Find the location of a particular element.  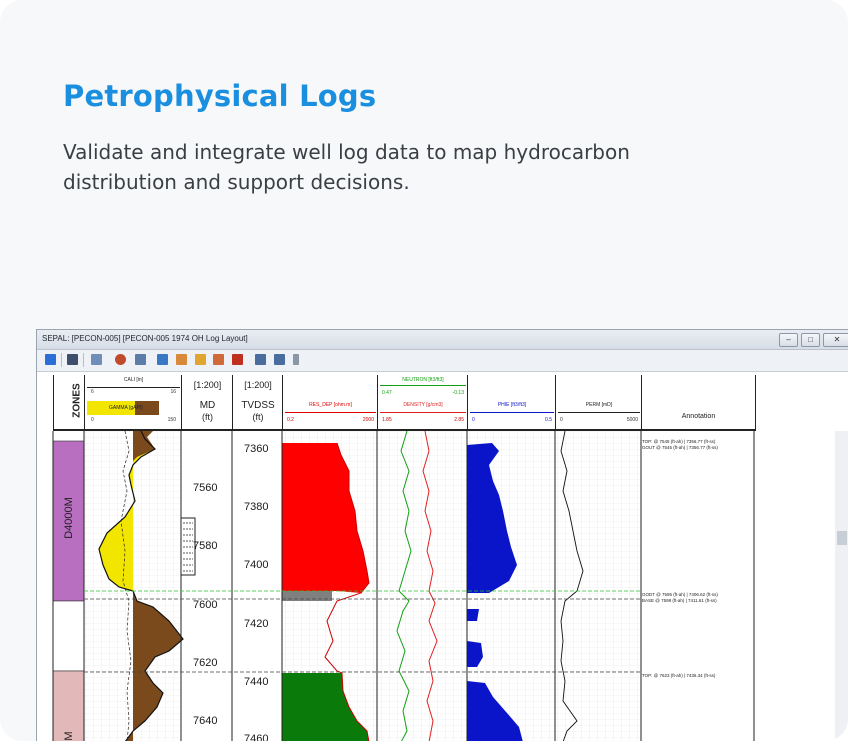

neutron-line is located at coordinates (423, 385).